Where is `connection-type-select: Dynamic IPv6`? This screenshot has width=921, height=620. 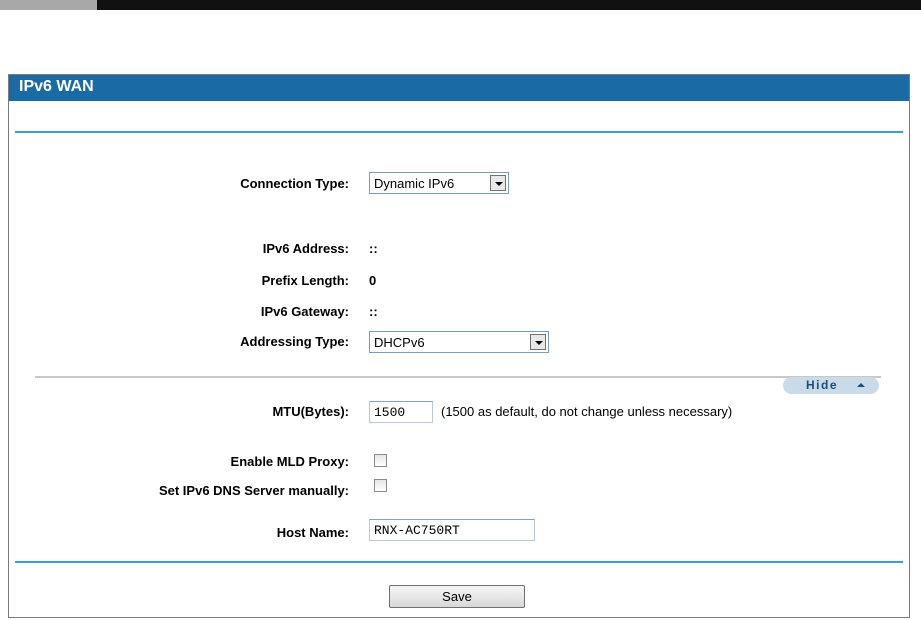
connection-type-select: Dynamic IPv6 is located at coordinates (439, 183).